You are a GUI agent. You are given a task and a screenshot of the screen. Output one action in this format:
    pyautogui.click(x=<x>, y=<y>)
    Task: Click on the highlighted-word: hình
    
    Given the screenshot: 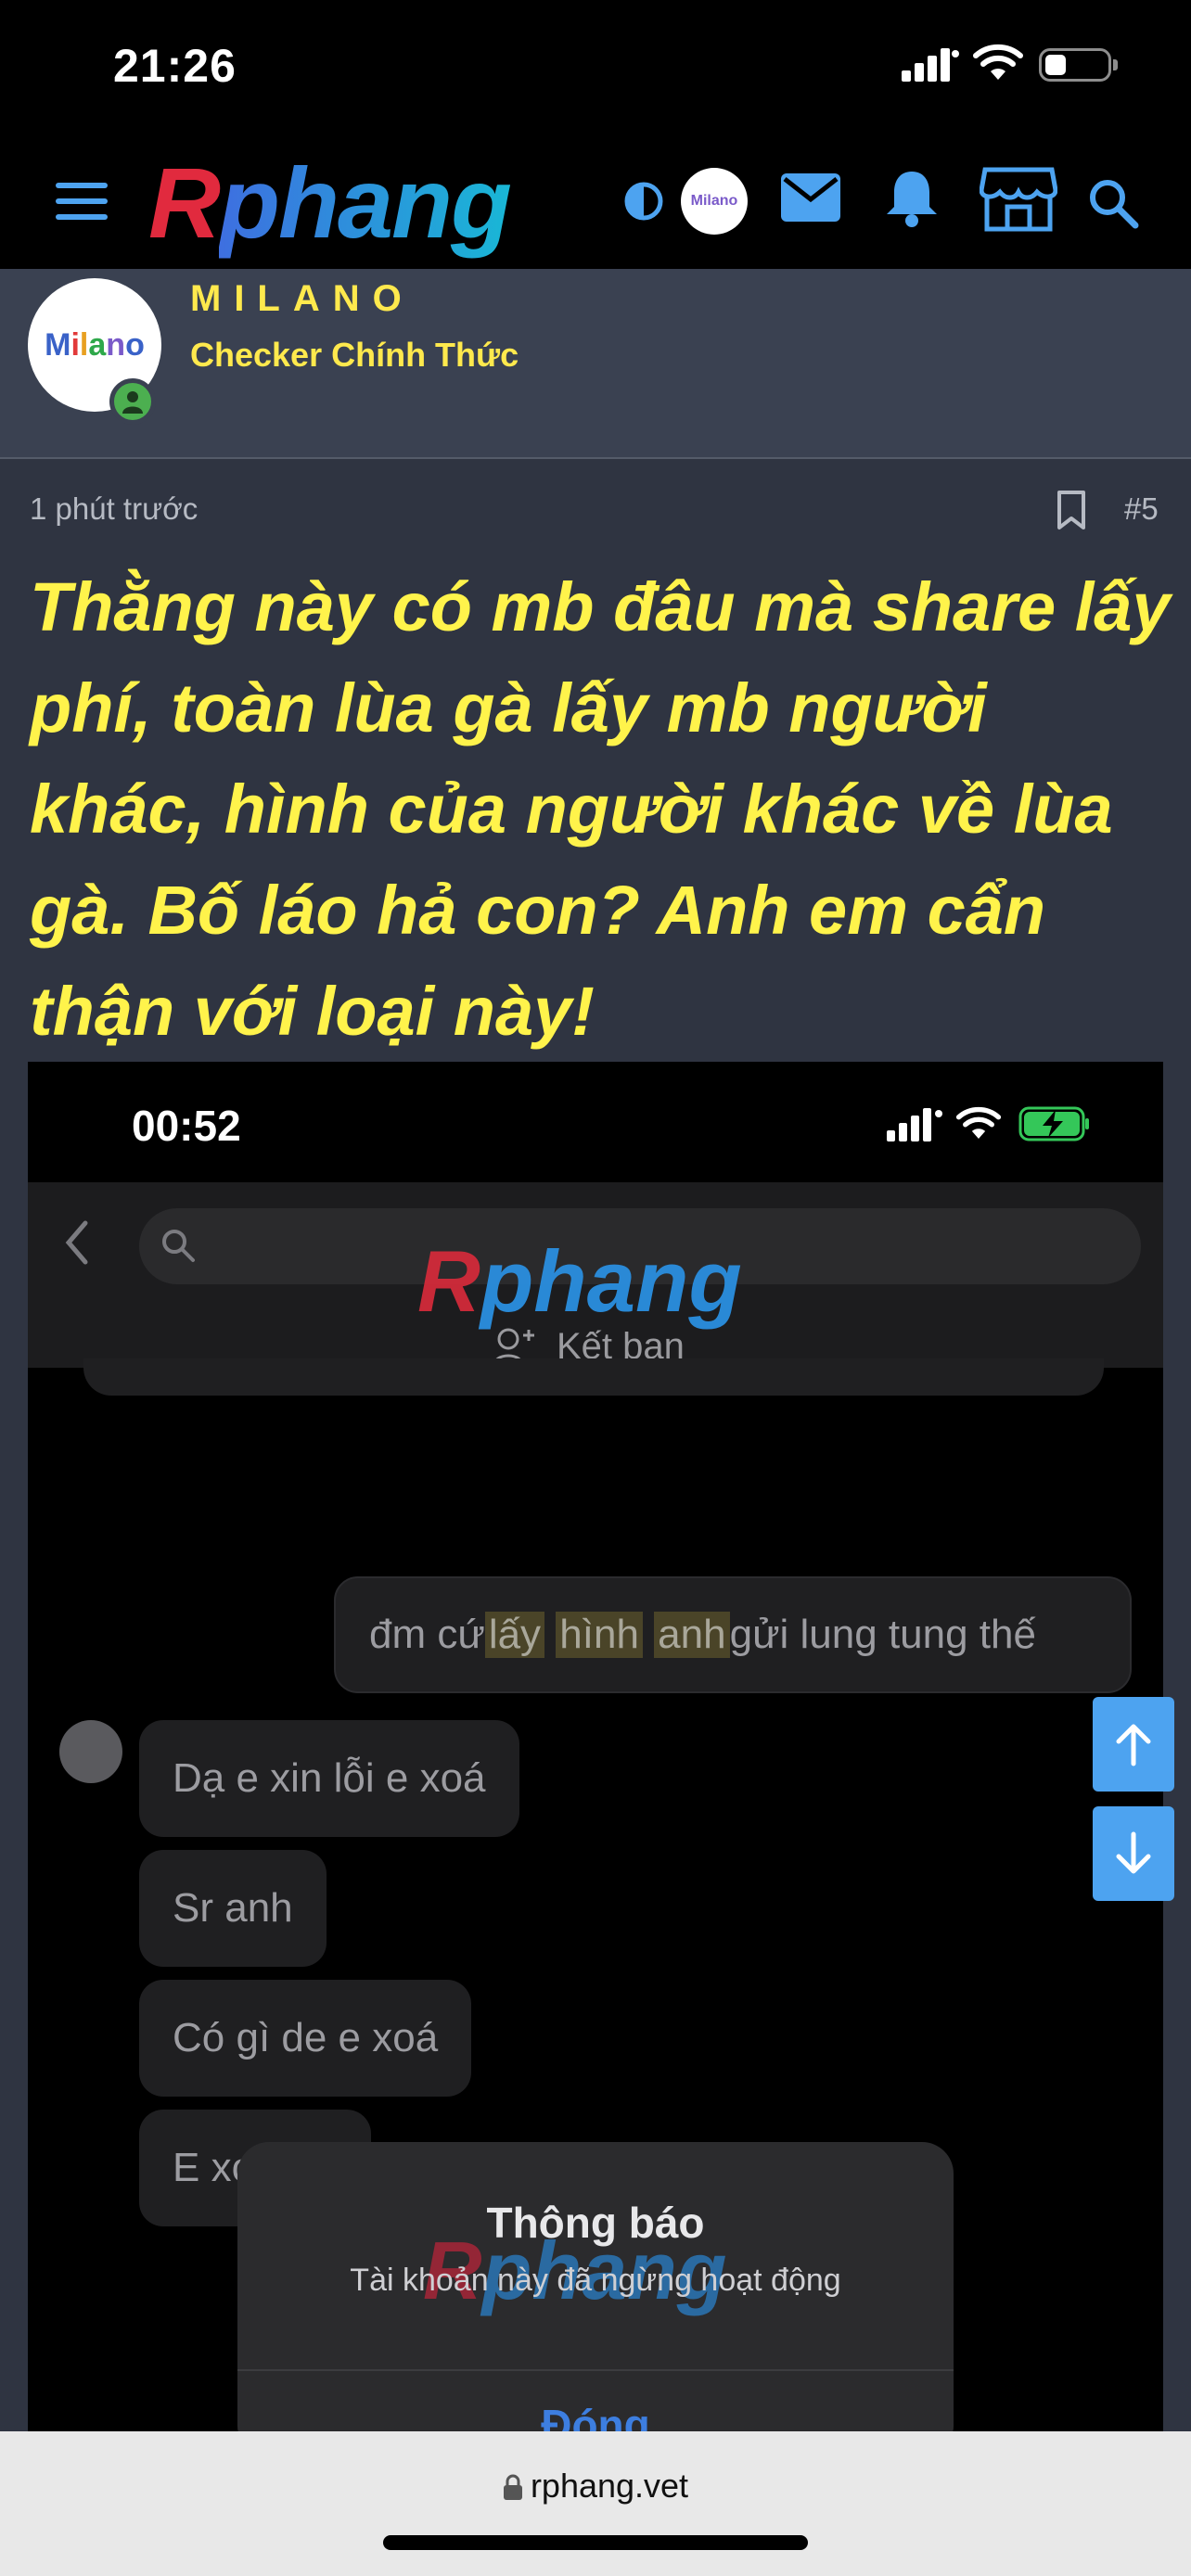 What is the action you would take?
    pyautogui.click(x=599, y=1635)
    